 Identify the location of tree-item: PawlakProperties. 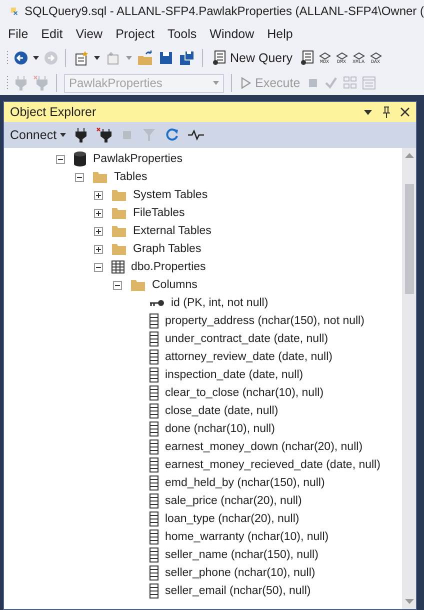
(137, 159).